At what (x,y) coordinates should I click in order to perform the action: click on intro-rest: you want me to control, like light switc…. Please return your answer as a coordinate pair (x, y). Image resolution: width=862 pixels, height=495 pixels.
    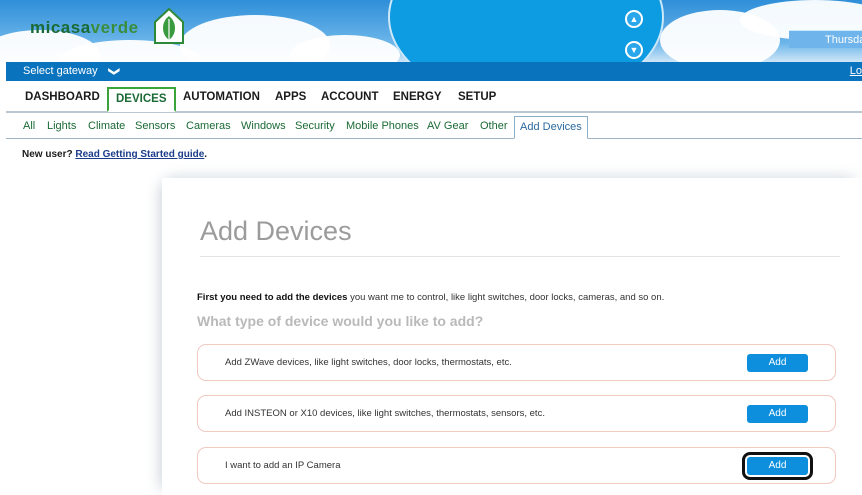
    Looking at the image, I should click on (506, 297).